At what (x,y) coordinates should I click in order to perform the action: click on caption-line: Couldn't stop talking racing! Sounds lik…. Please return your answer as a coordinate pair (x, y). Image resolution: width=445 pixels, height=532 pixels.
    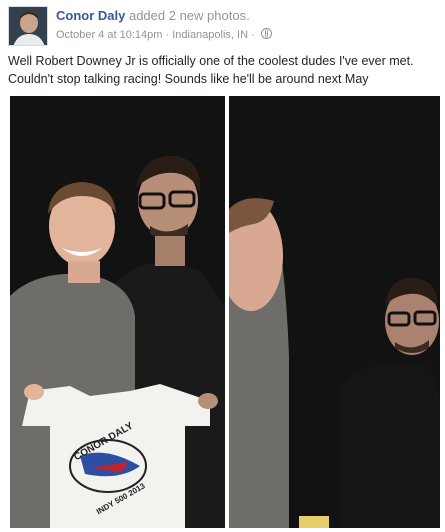
    Looking at the image, I should click on (188, 79).